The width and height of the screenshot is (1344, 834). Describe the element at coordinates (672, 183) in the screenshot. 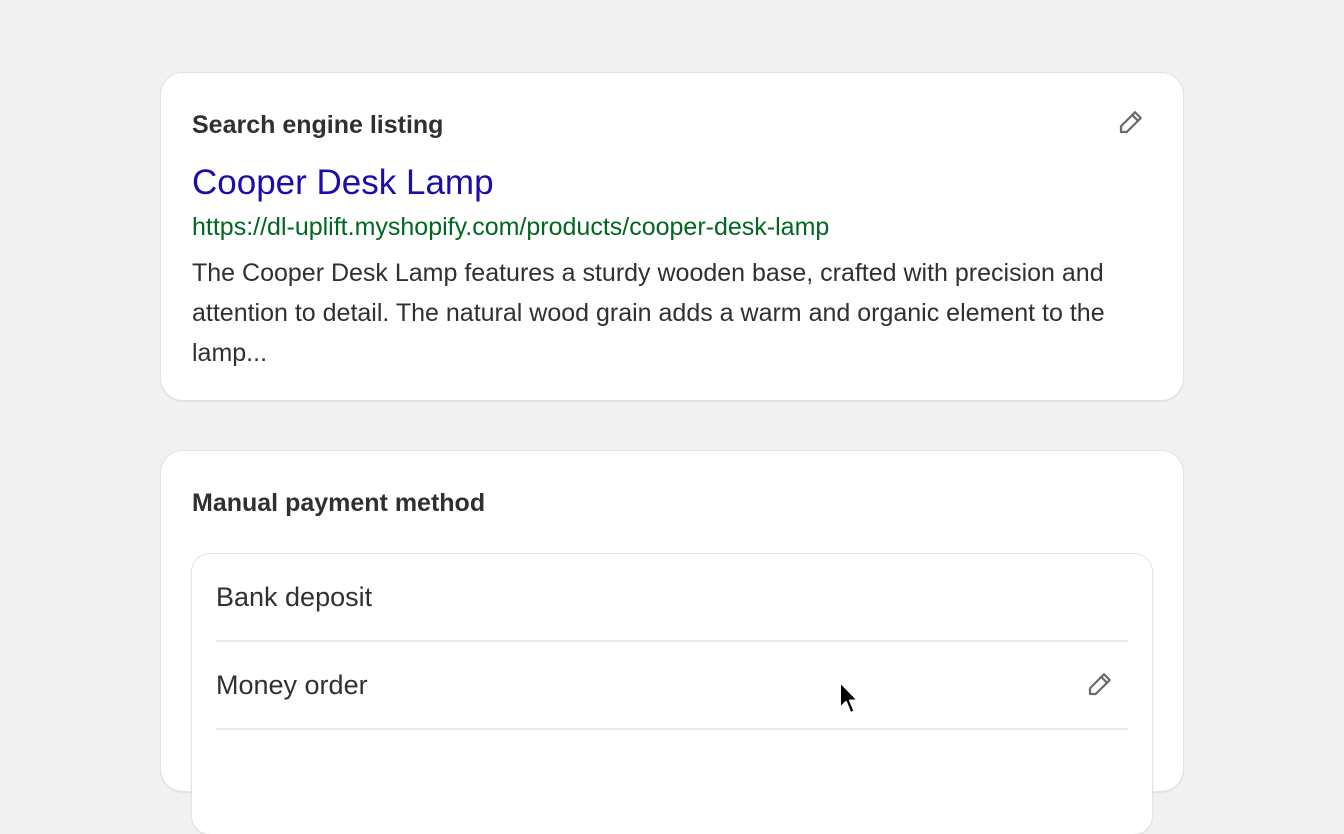

I see `seo-preview-title-link: Cooper Desk Lamp` at that location.